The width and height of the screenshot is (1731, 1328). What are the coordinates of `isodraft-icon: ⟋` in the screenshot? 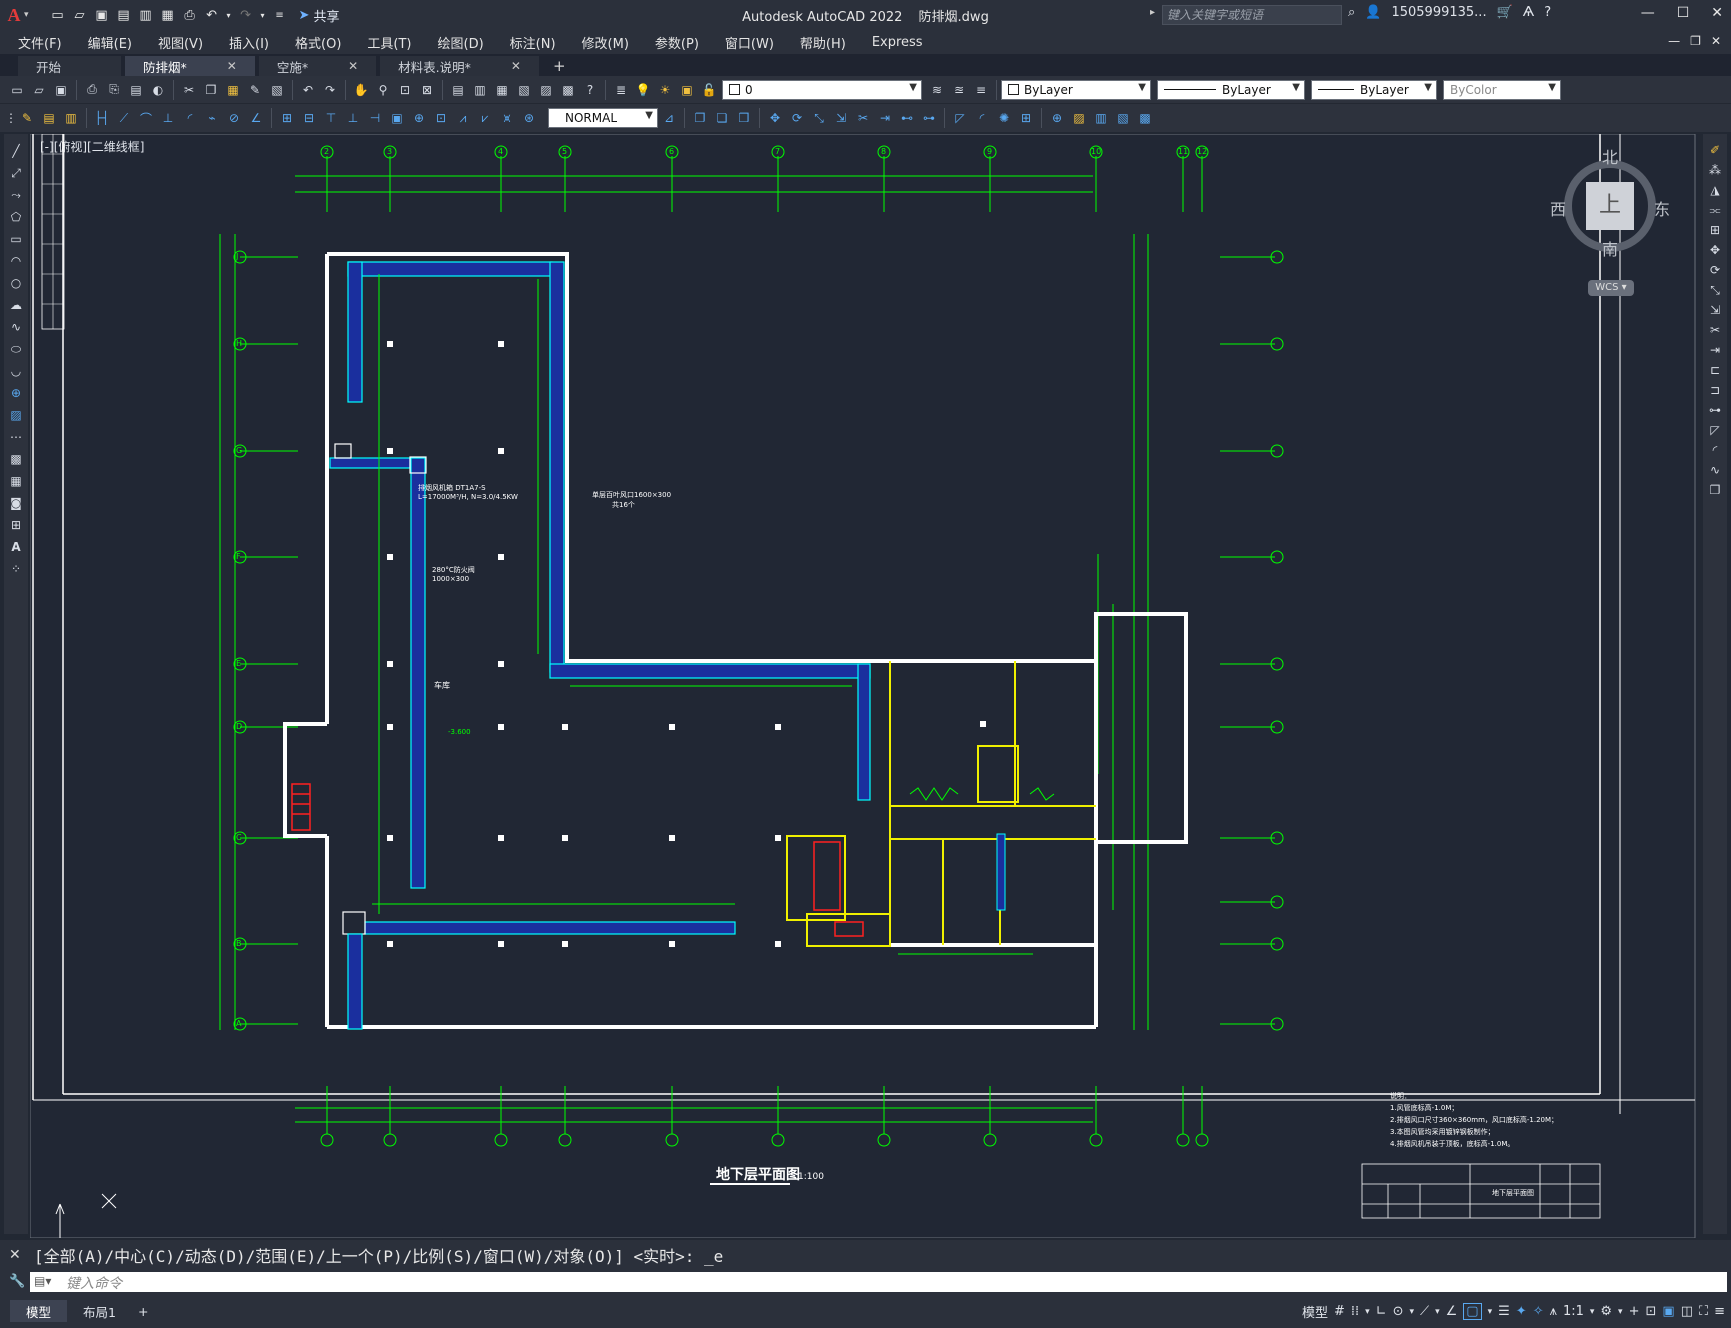 It's located at (1424, 1311).